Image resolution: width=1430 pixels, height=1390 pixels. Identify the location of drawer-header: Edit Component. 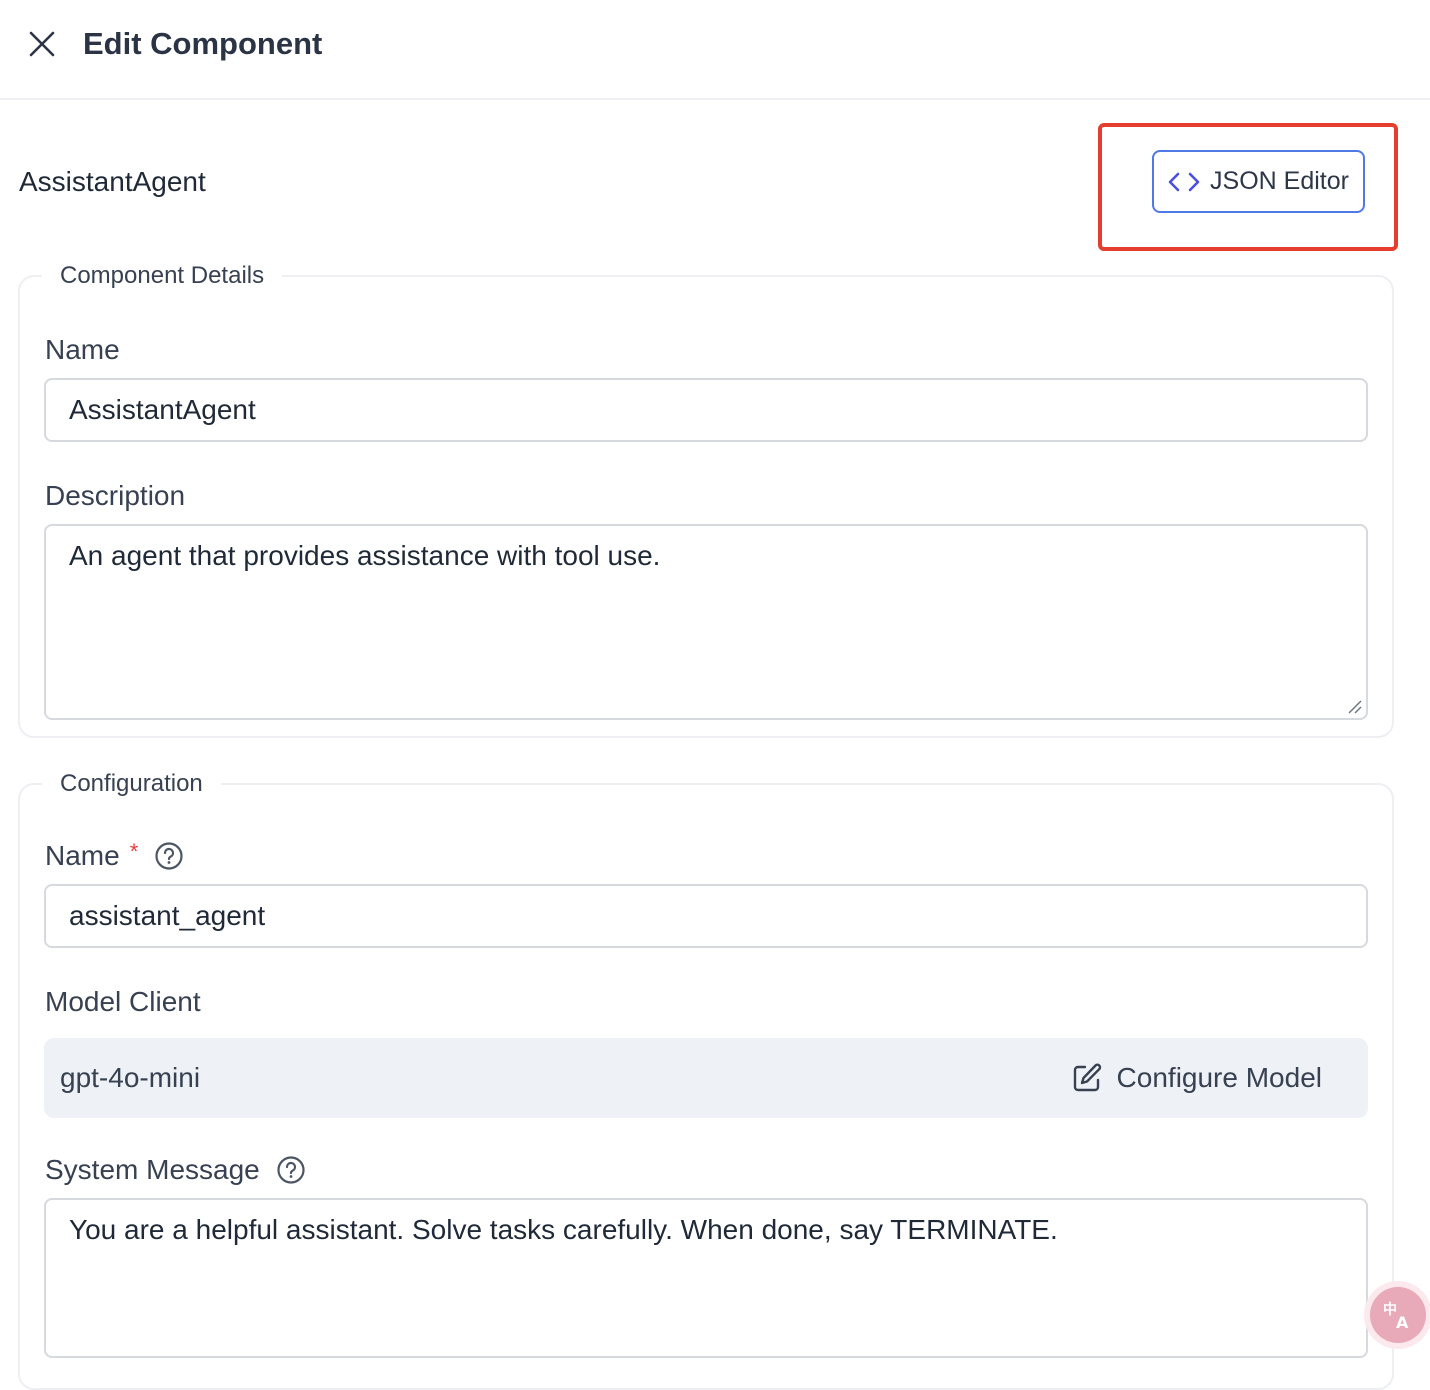
(715, 50).